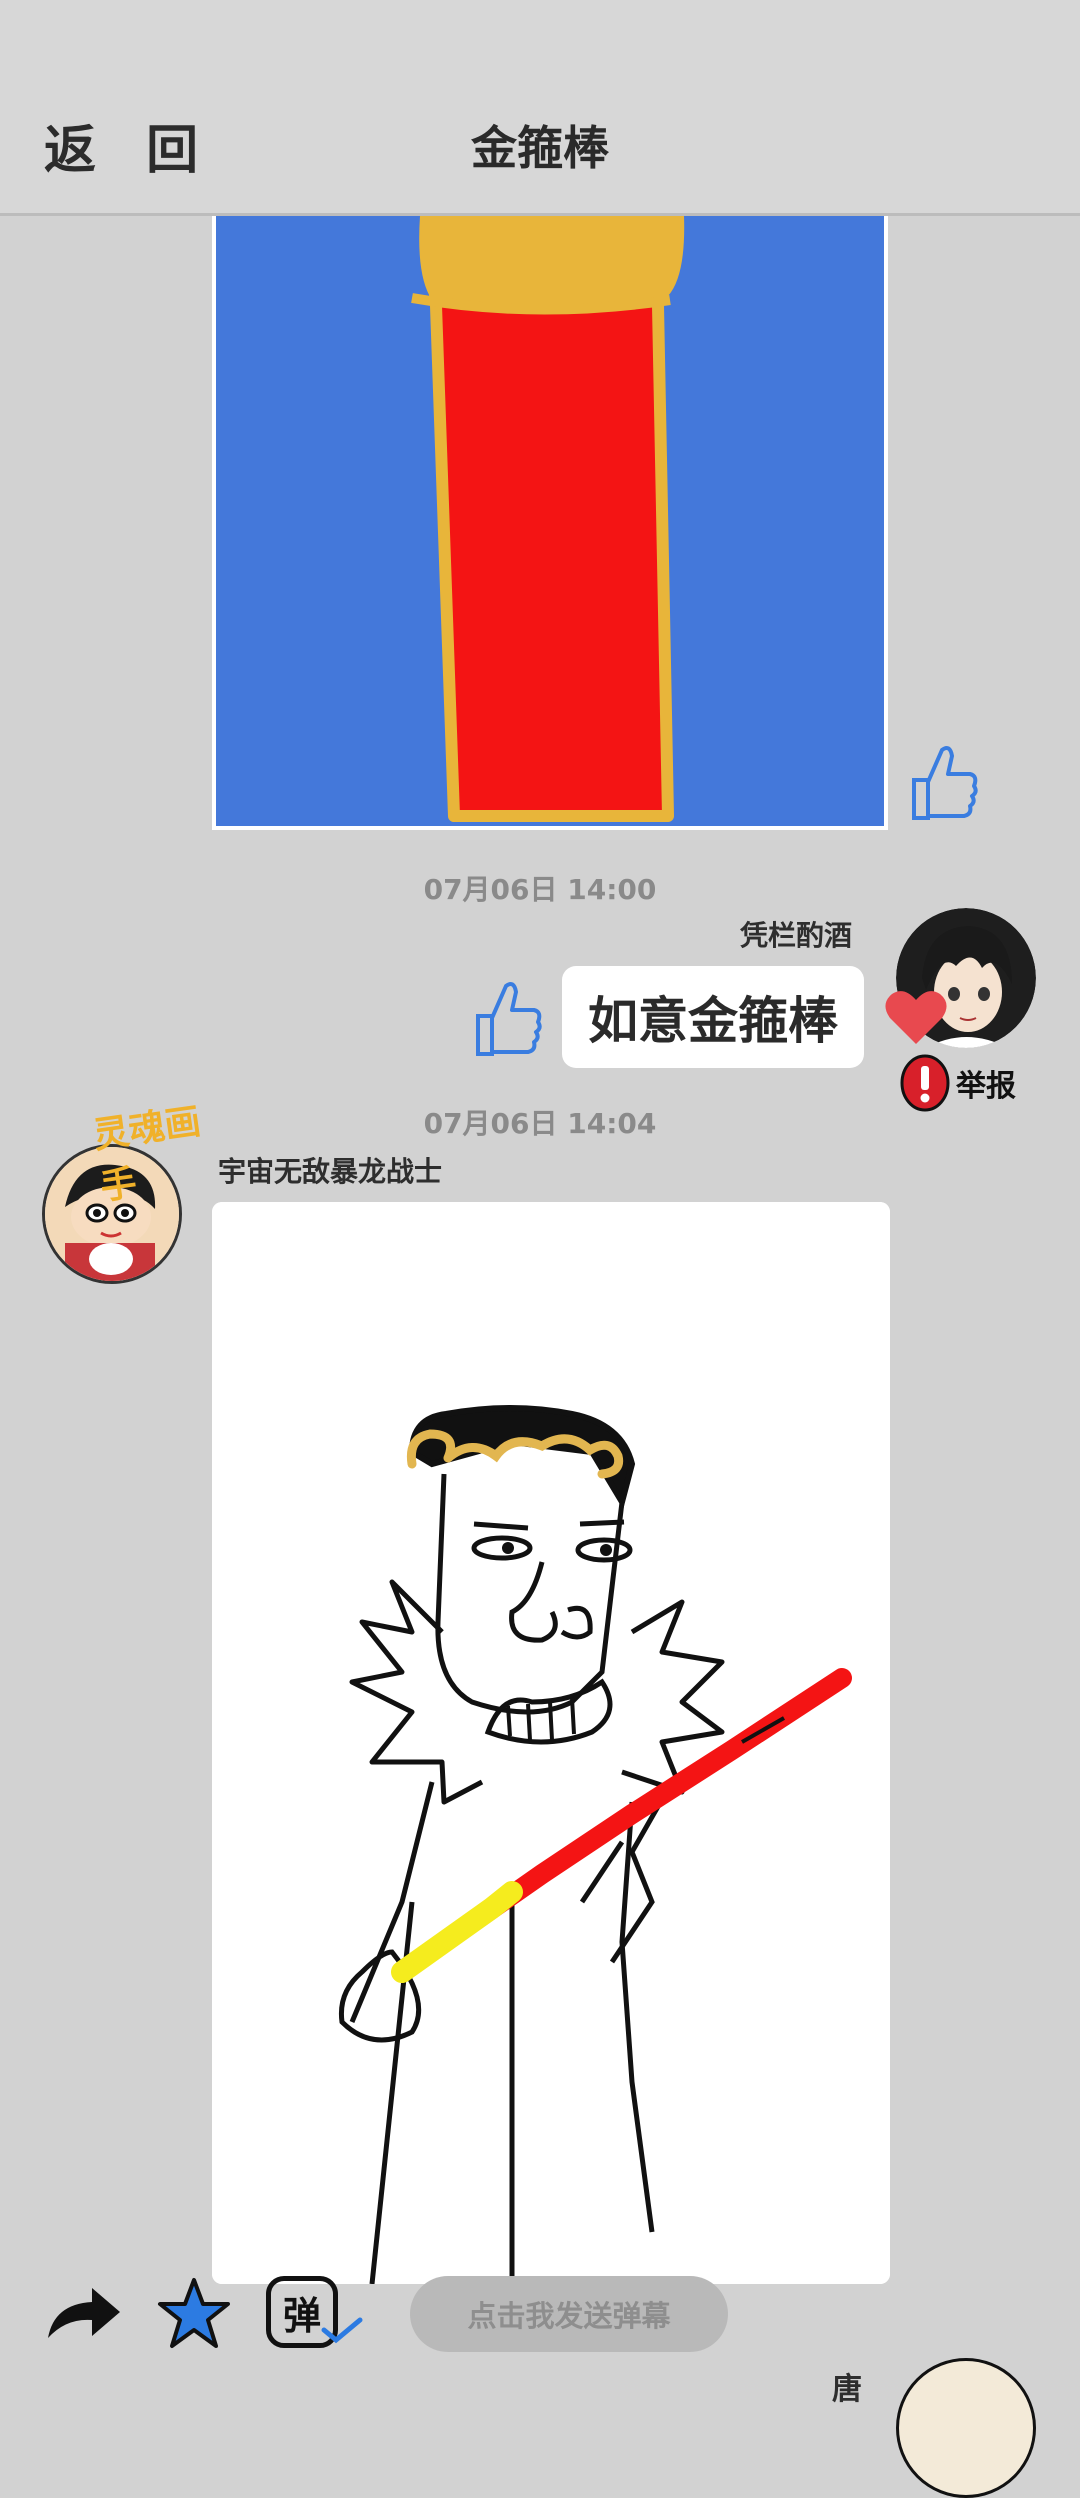 The height and width of the screenshot is (2498, 1080). I want to click on page-title: 金箍棒, so click(540, 148).